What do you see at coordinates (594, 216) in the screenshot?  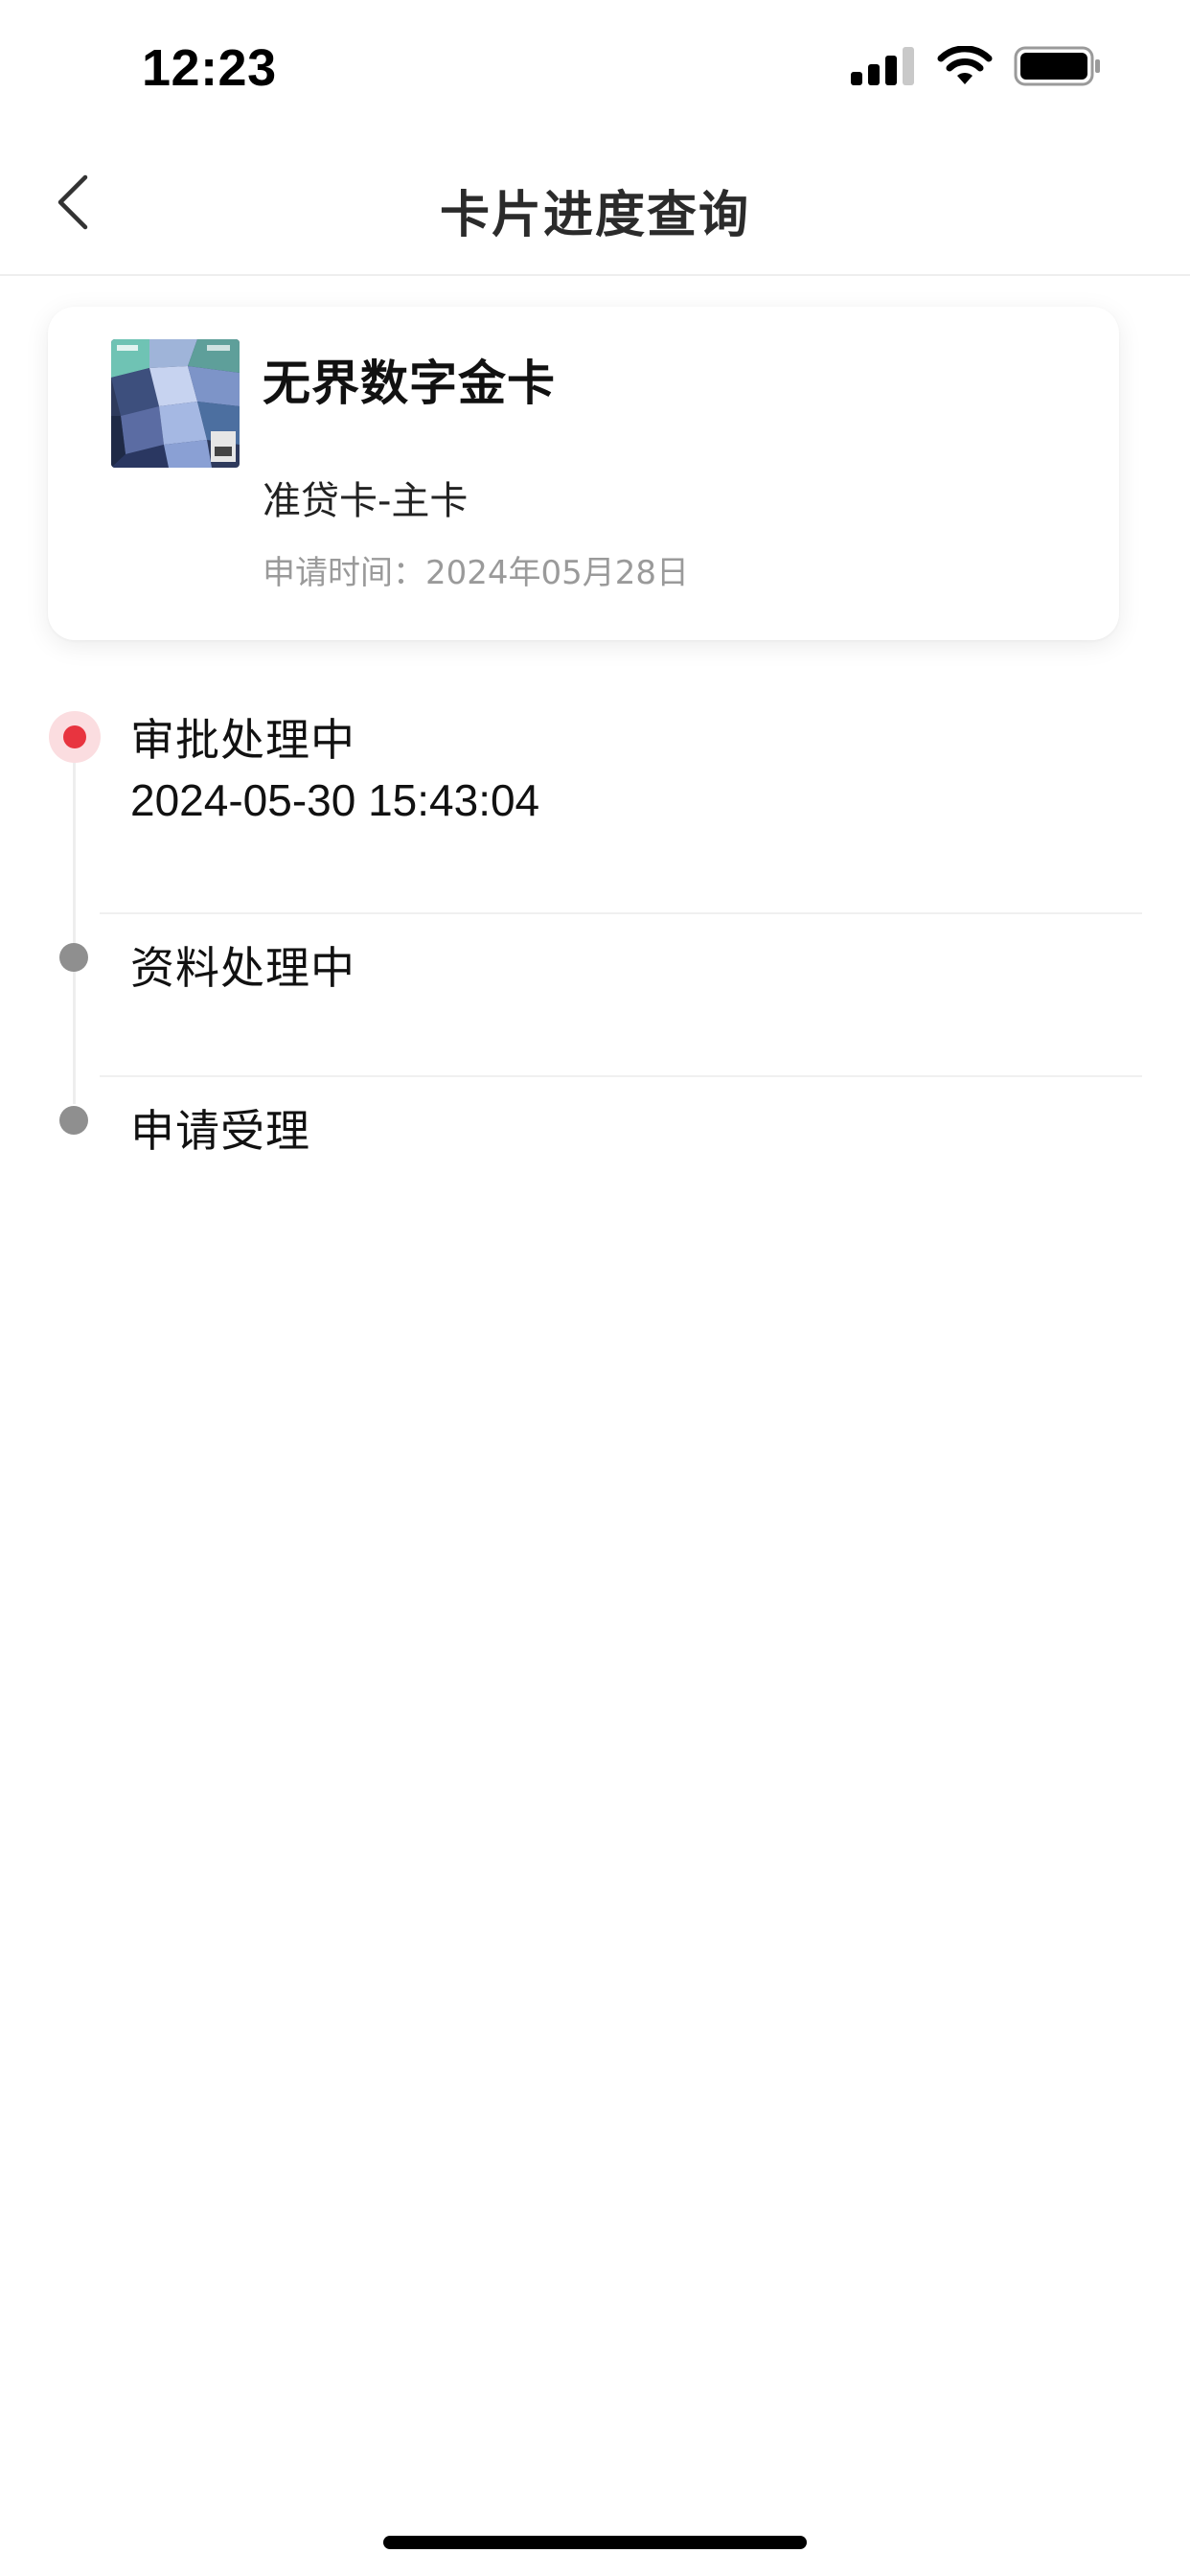 I see `page-title: 卡片进度查询` at bounding box center [594, 216].